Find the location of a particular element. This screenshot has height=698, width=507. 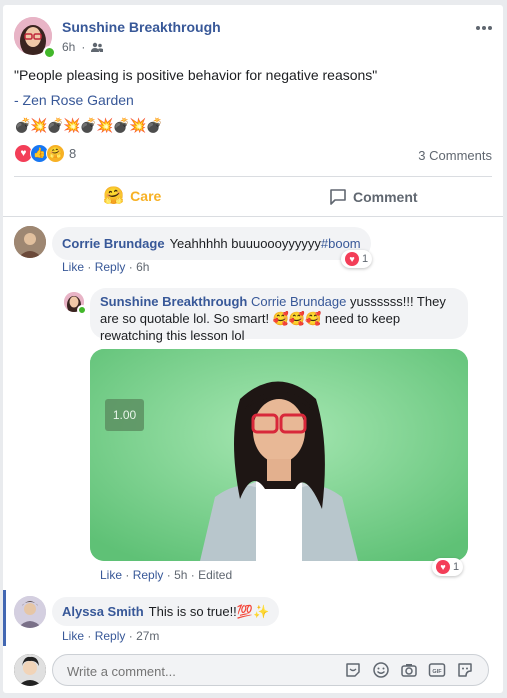

emoji-icon is located at coordinates (381, 670).